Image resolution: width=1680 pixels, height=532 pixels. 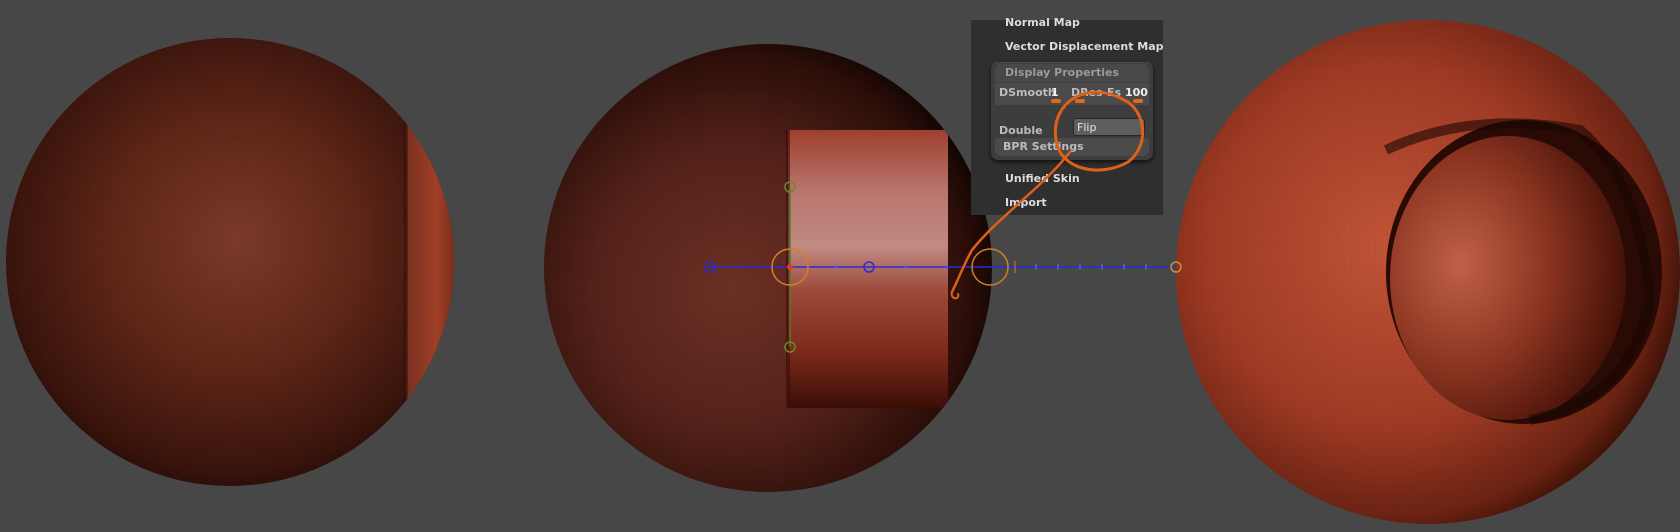 What do you see at coordinates (1026, 202) in the screenshot?
I see `menu-import: Import` at bounding box center [1026, 202].